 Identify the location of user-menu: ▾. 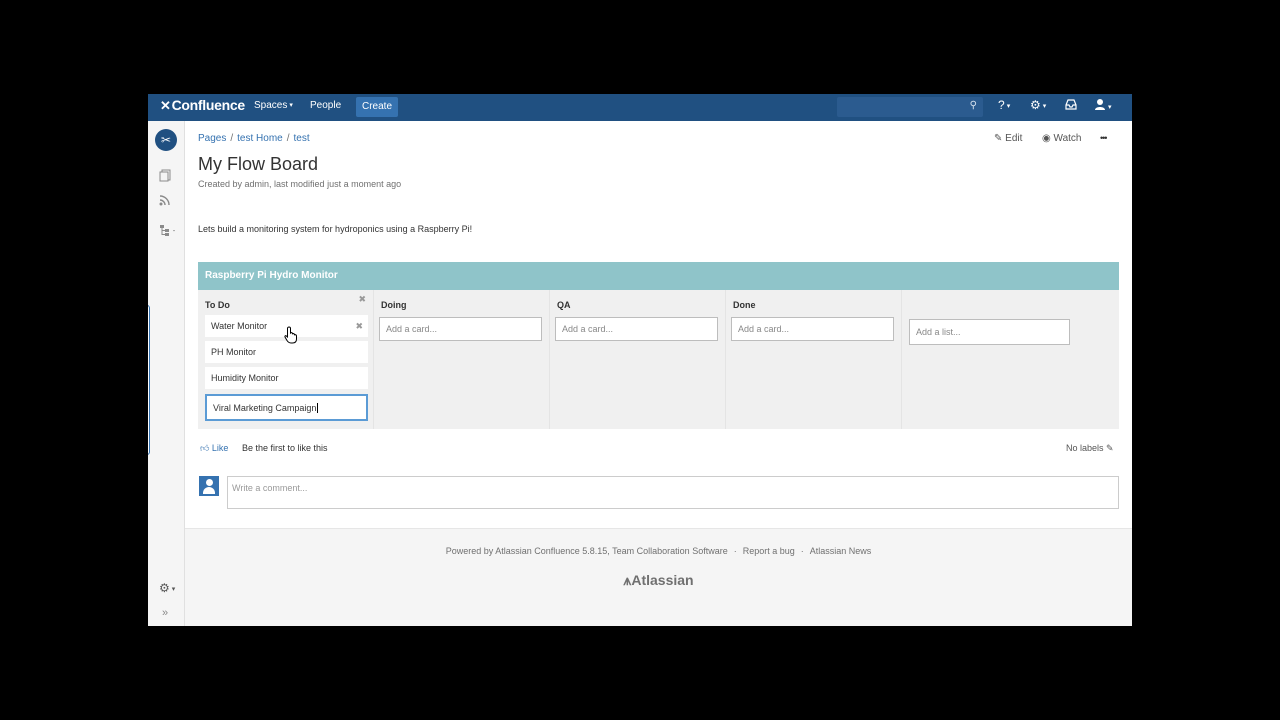
(1103, 105).